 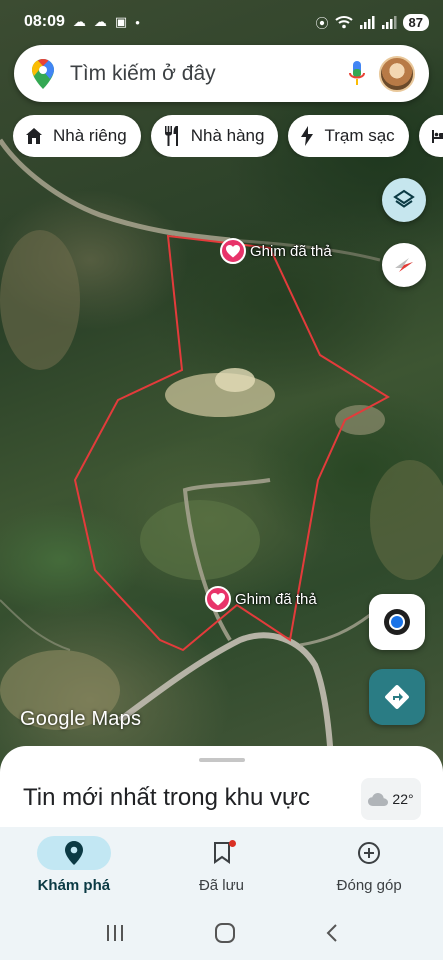 What do you see at coordinates (222, 760) in the screenshot?
I see `sheet-drag-handle` at bounding box center [222, 760].